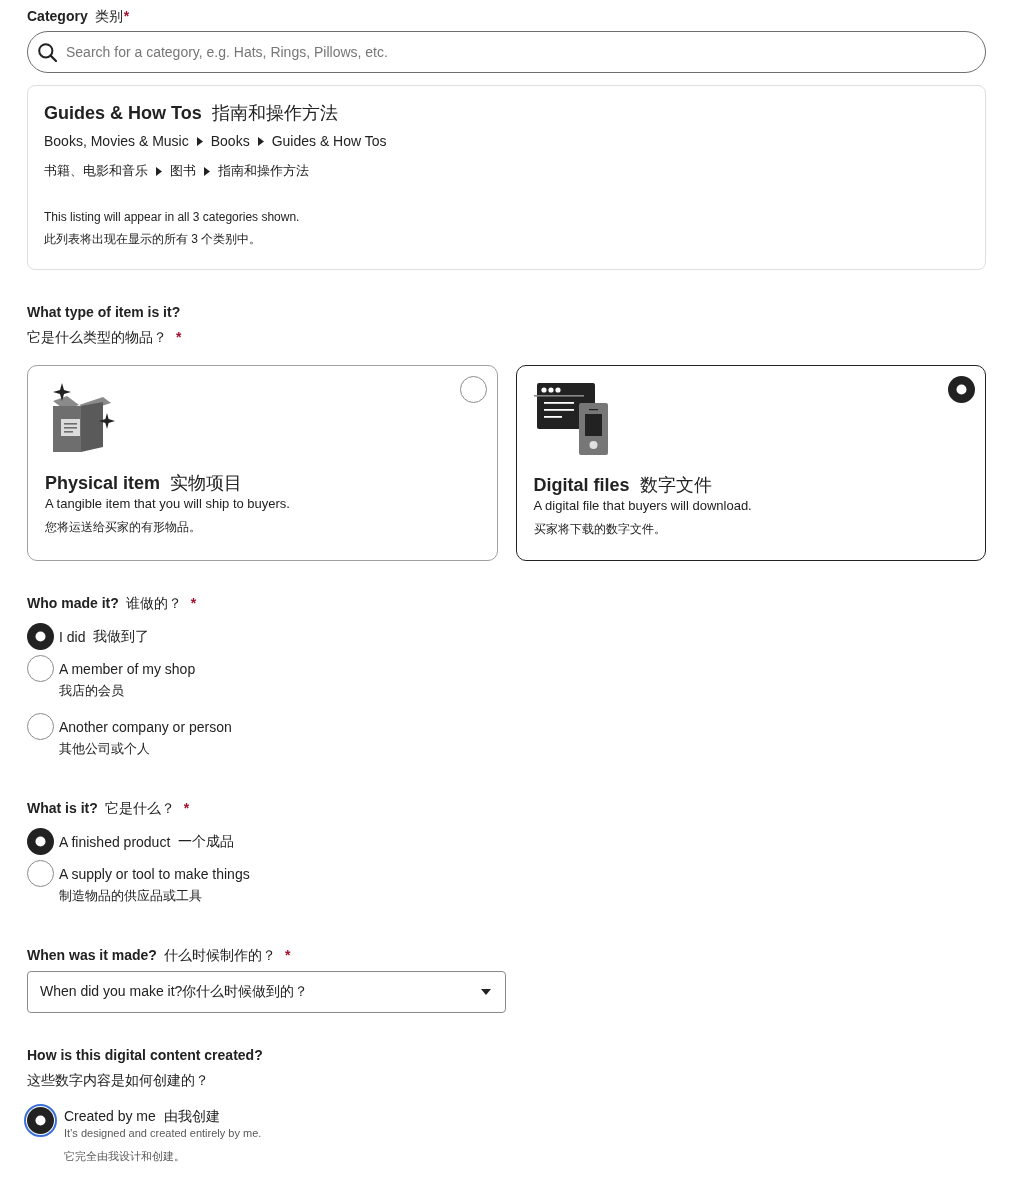 Image resolution: width=1012 pixels, height=1182 pixels. What do you see at coordinates (145, 1055) in the screenshot?
I see `question-label: How is this digital content created?` at bounding box center [145, 1055].